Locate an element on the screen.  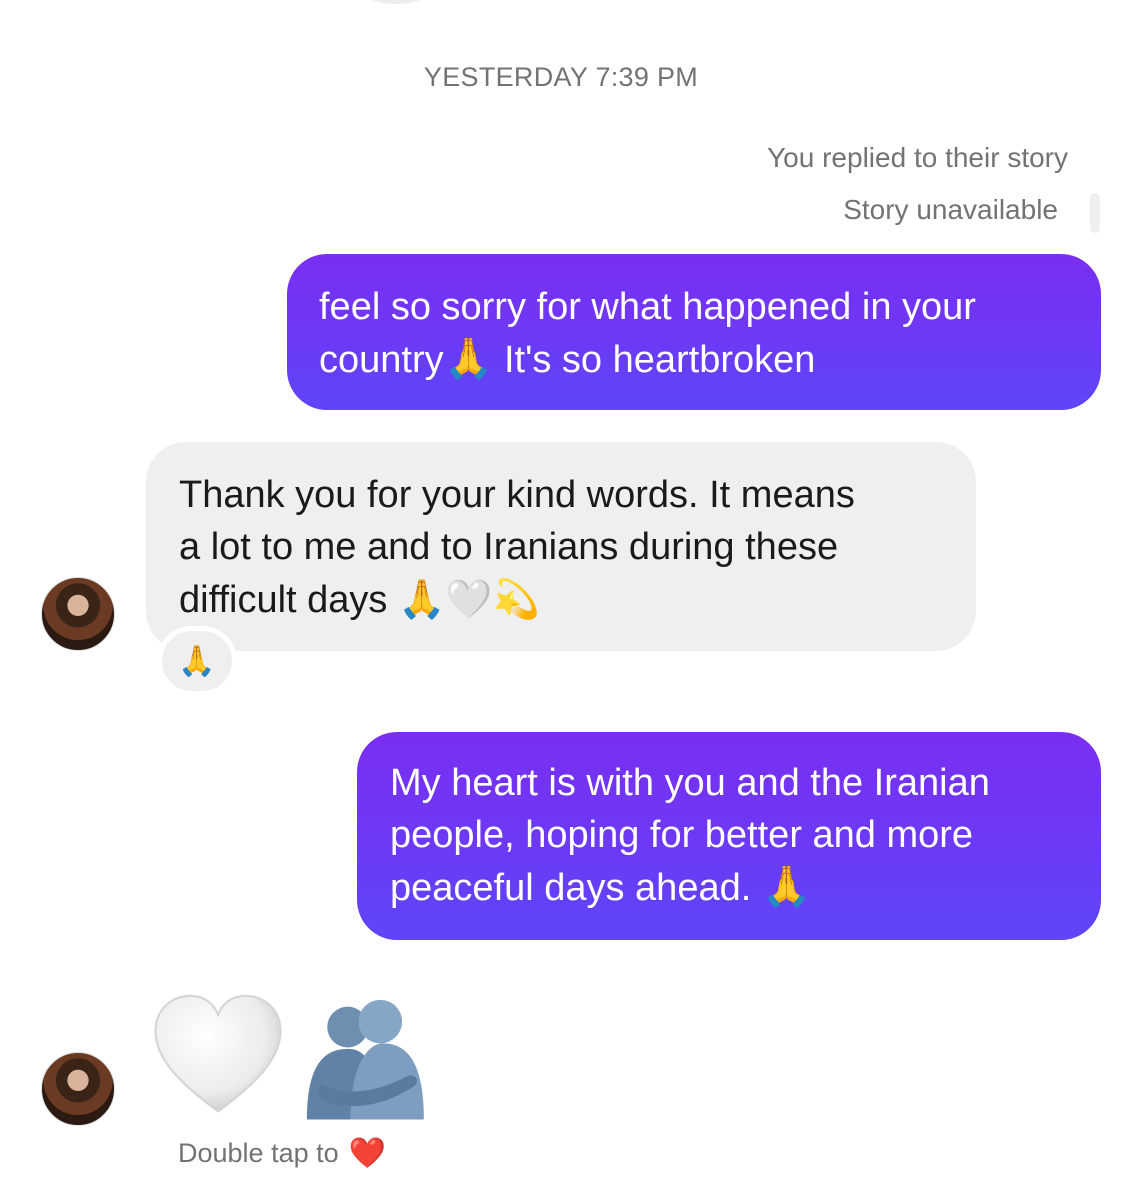
message-text-line: peaceful days ahead. 🙏 is located at coordinates (730, 887).